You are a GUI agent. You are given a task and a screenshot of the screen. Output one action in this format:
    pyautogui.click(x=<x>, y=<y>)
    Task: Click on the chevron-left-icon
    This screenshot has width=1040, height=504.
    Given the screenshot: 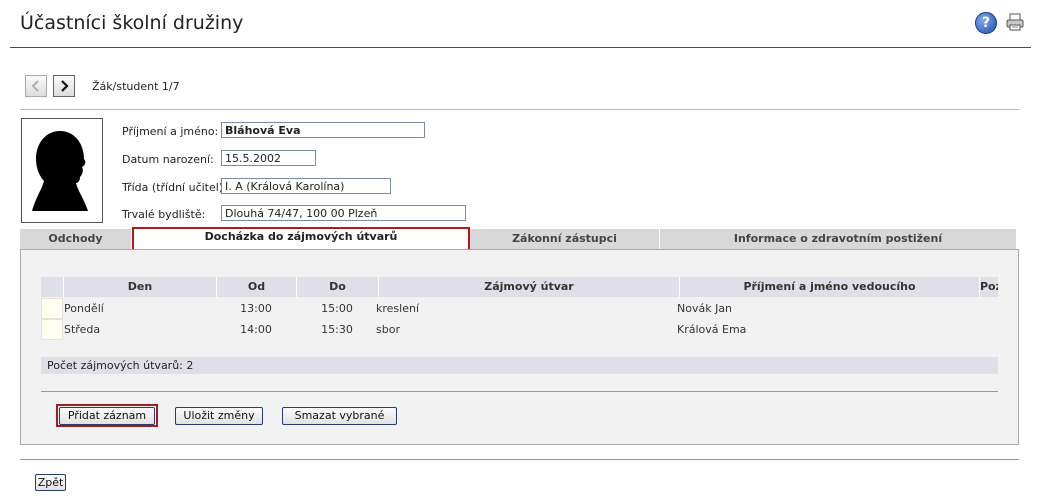 What is the action you would take?
    pyautogui.click(x=35, y=86)
    